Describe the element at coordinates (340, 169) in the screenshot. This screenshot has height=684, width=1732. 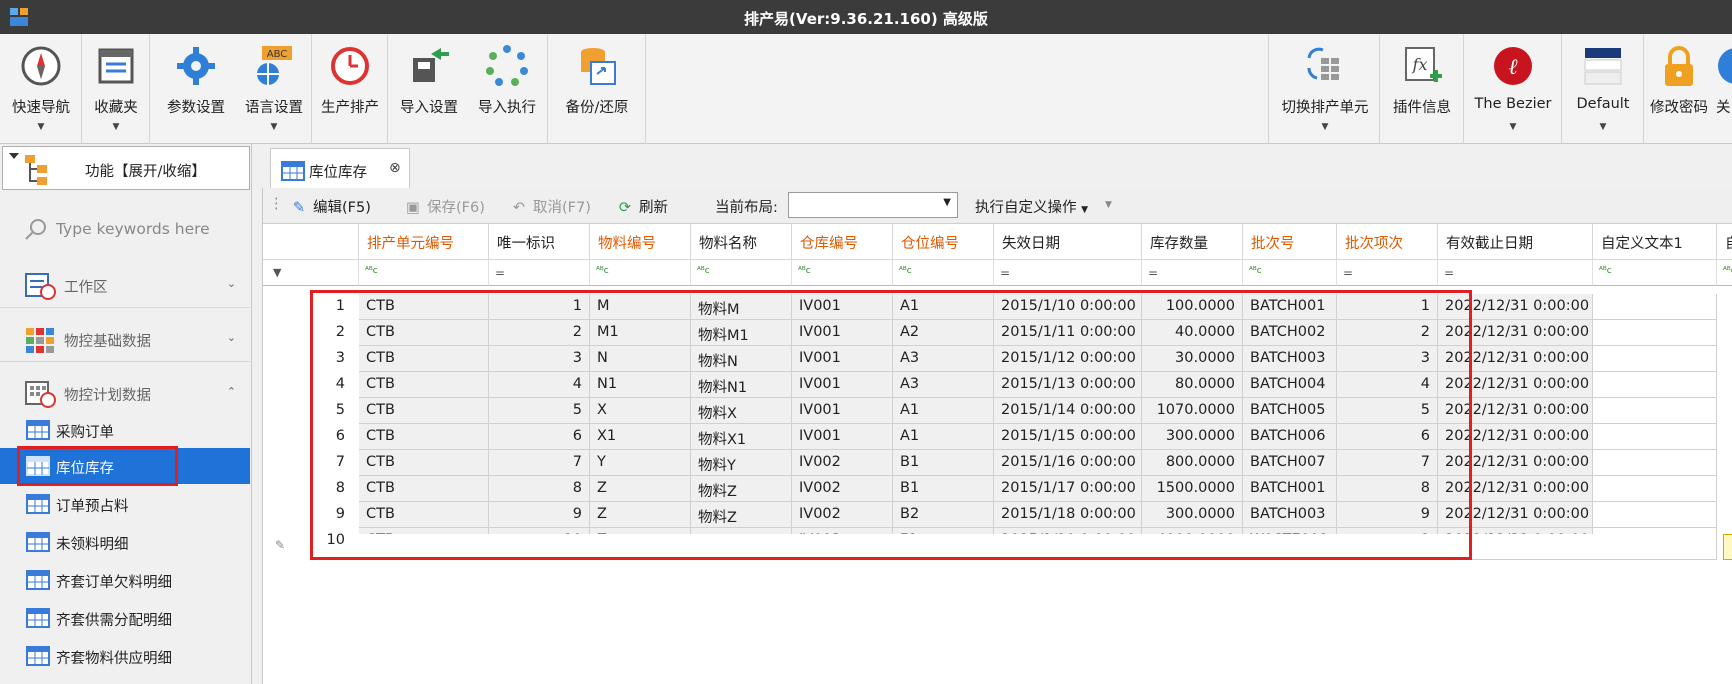
I see `tab-location-stock: 库位库存 ⊗` at that location.